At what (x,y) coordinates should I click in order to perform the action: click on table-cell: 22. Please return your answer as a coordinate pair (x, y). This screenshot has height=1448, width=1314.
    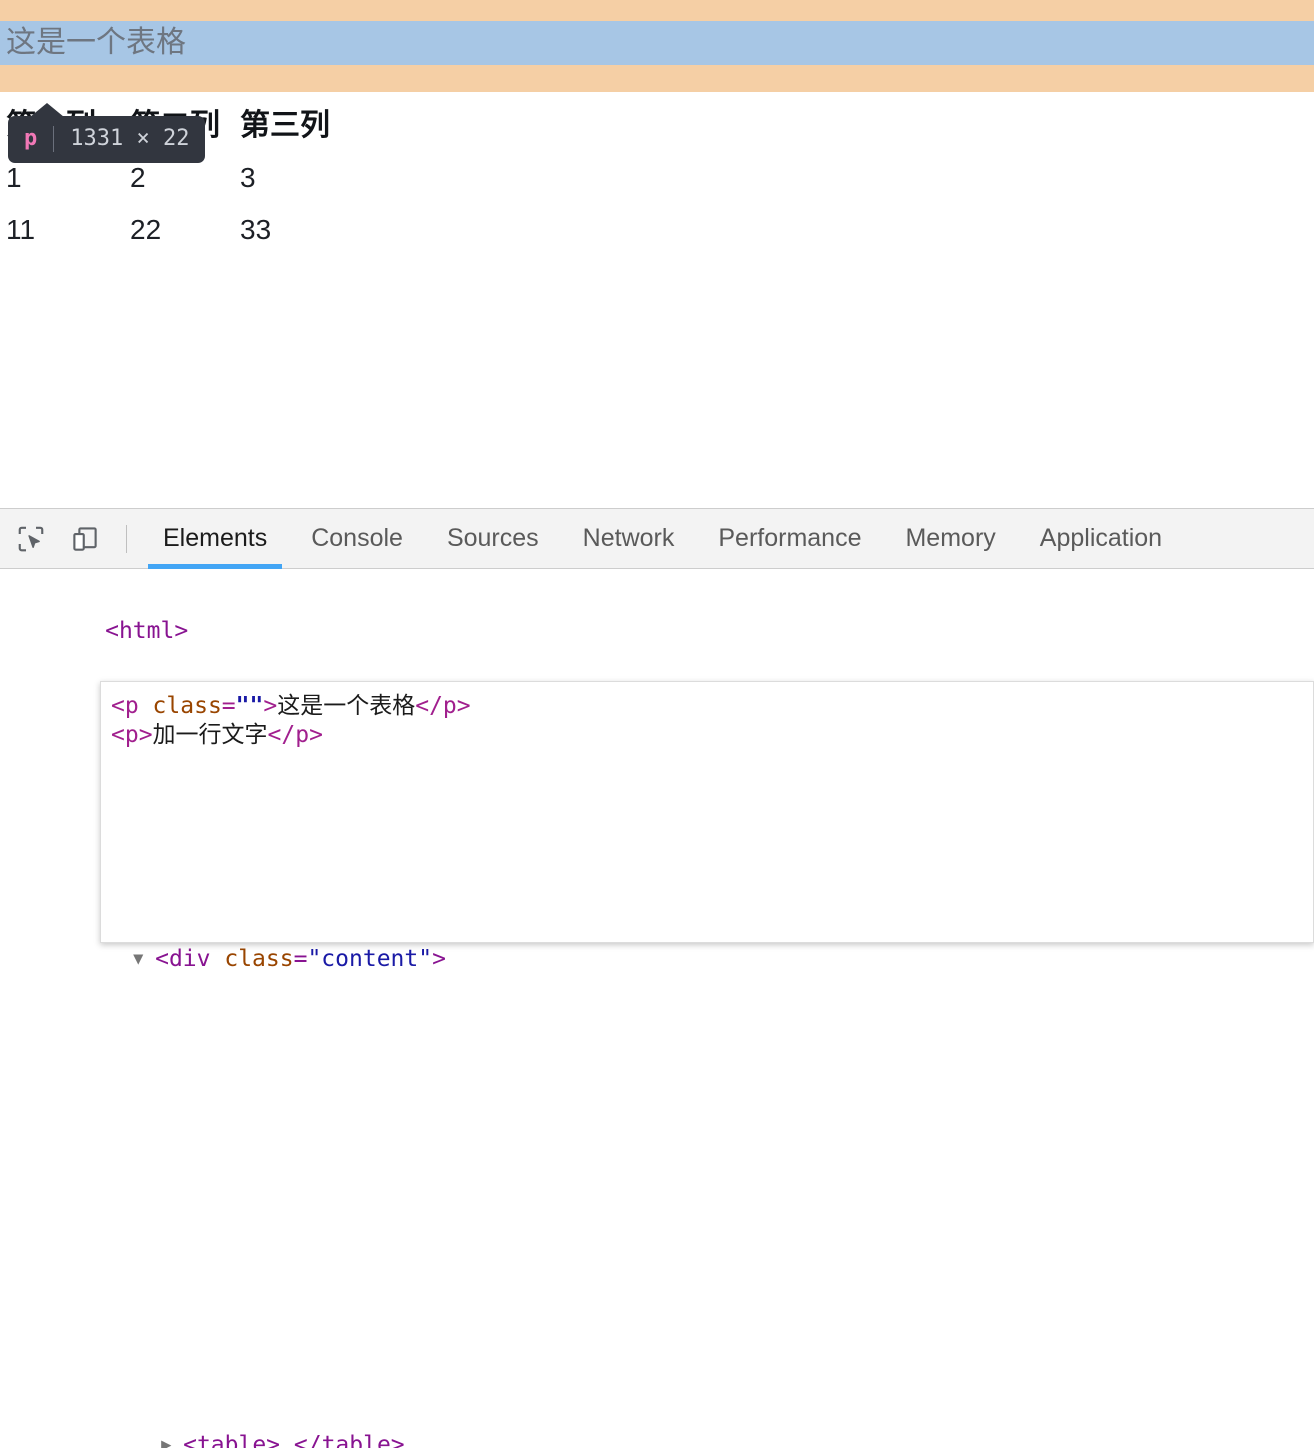
    Looking at the image, I should click on (146, 229).